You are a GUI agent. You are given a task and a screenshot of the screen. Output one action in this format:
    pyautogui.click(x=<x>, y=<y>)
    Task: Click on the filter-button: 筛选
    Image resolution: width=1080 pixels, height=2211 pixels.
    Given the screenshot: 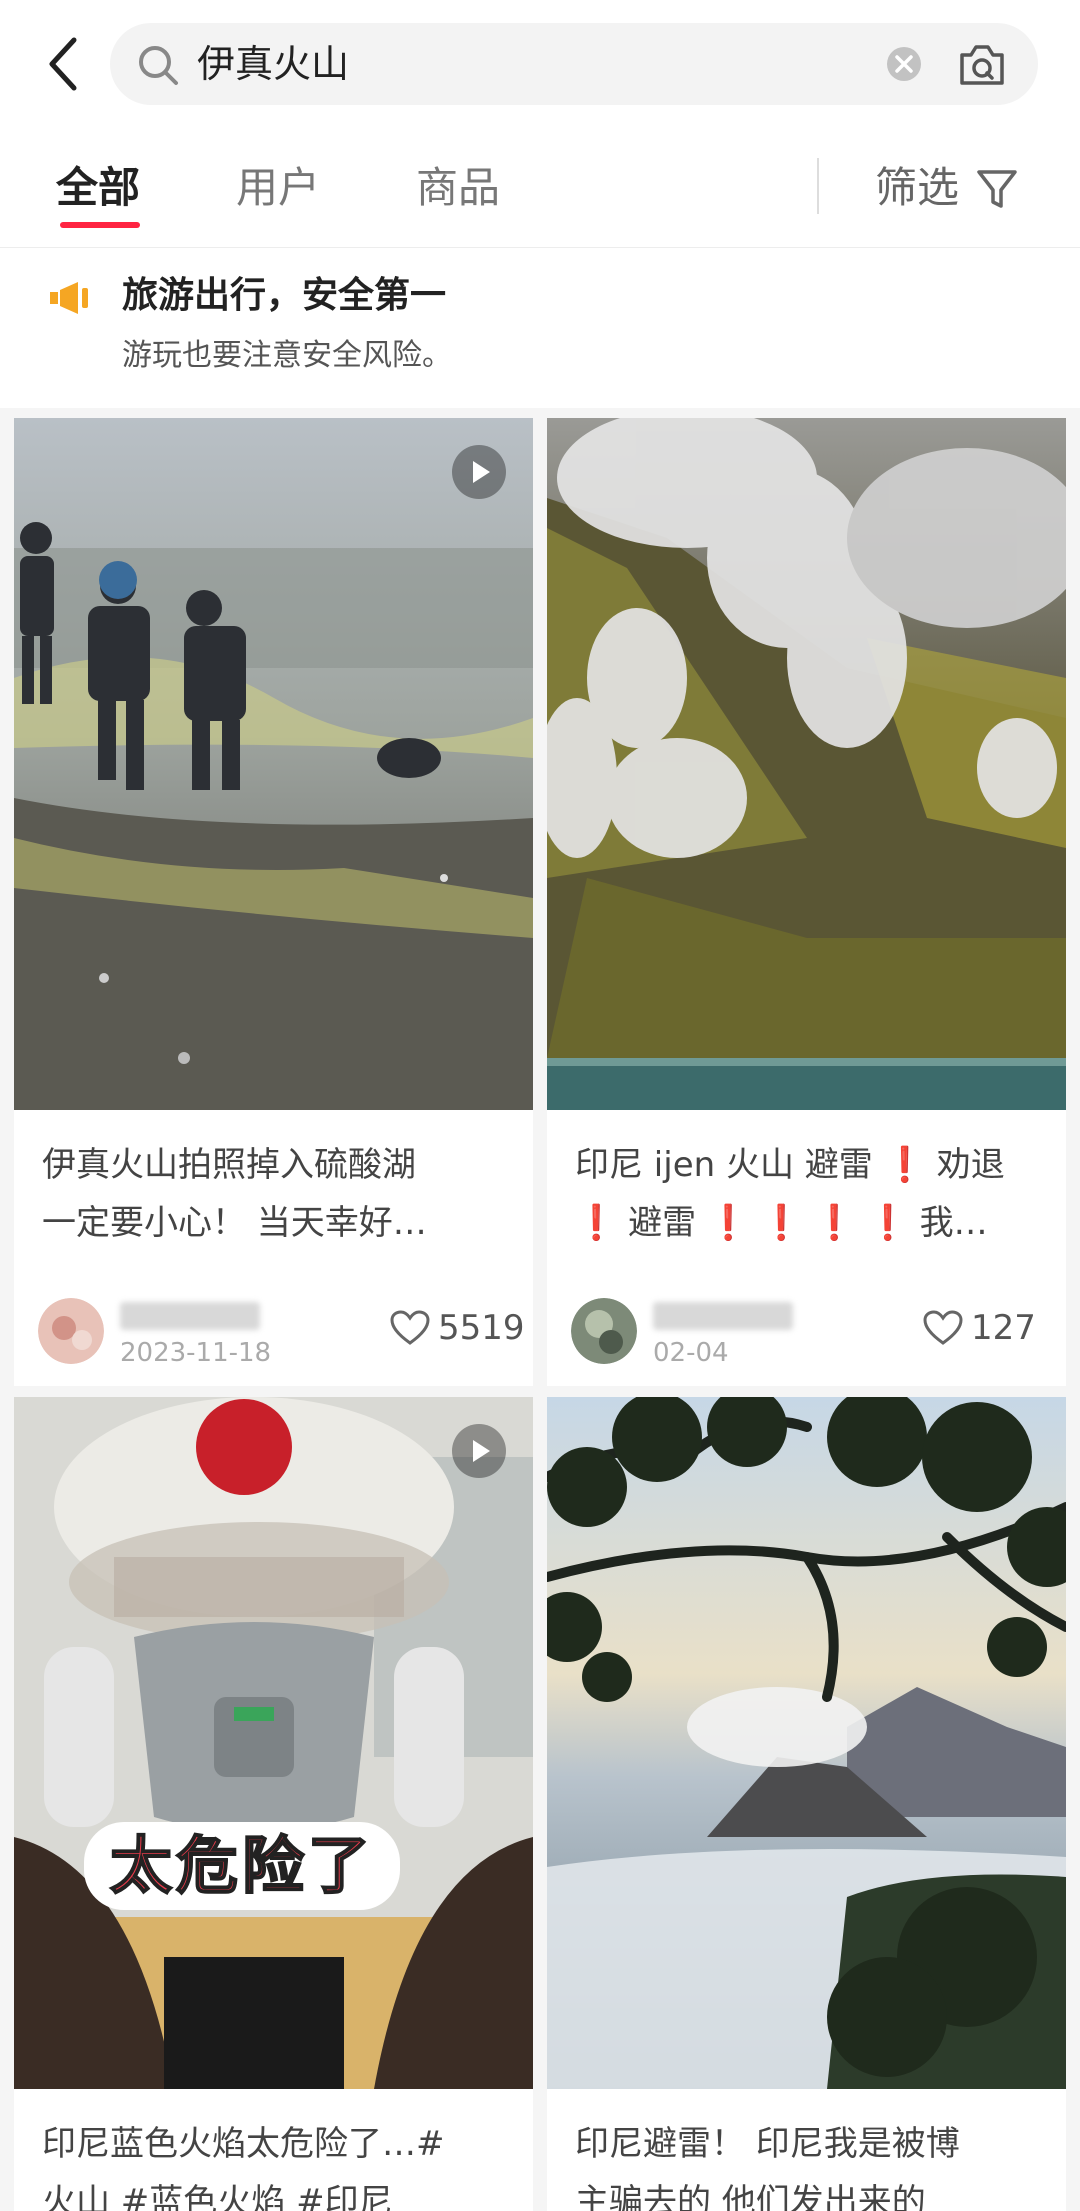 What is the action you would take?
    pyautogui.click(x=917, y=188)
    